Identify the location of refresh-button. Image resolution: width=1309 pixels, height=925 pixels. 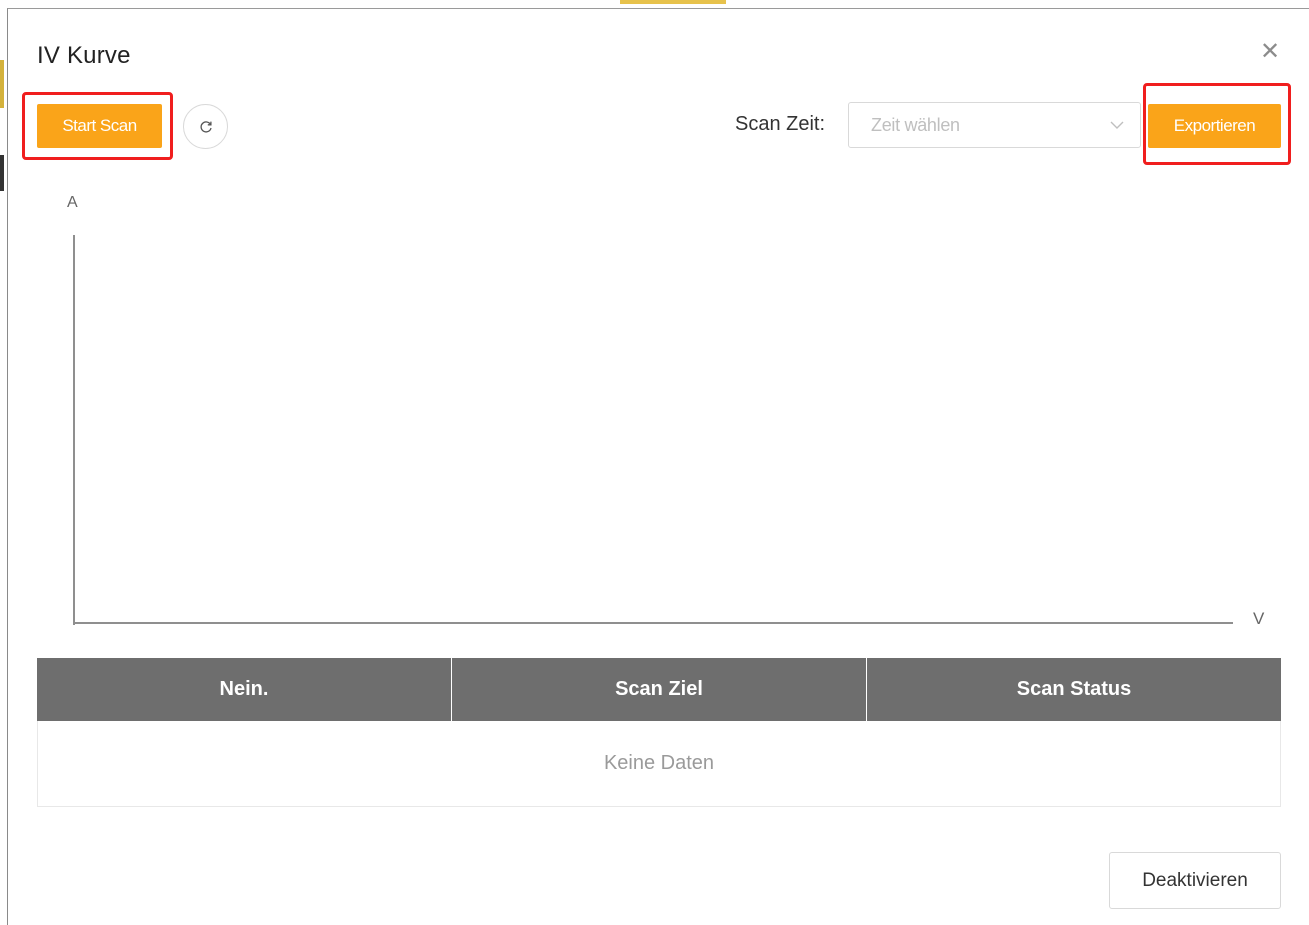
(205, 126).